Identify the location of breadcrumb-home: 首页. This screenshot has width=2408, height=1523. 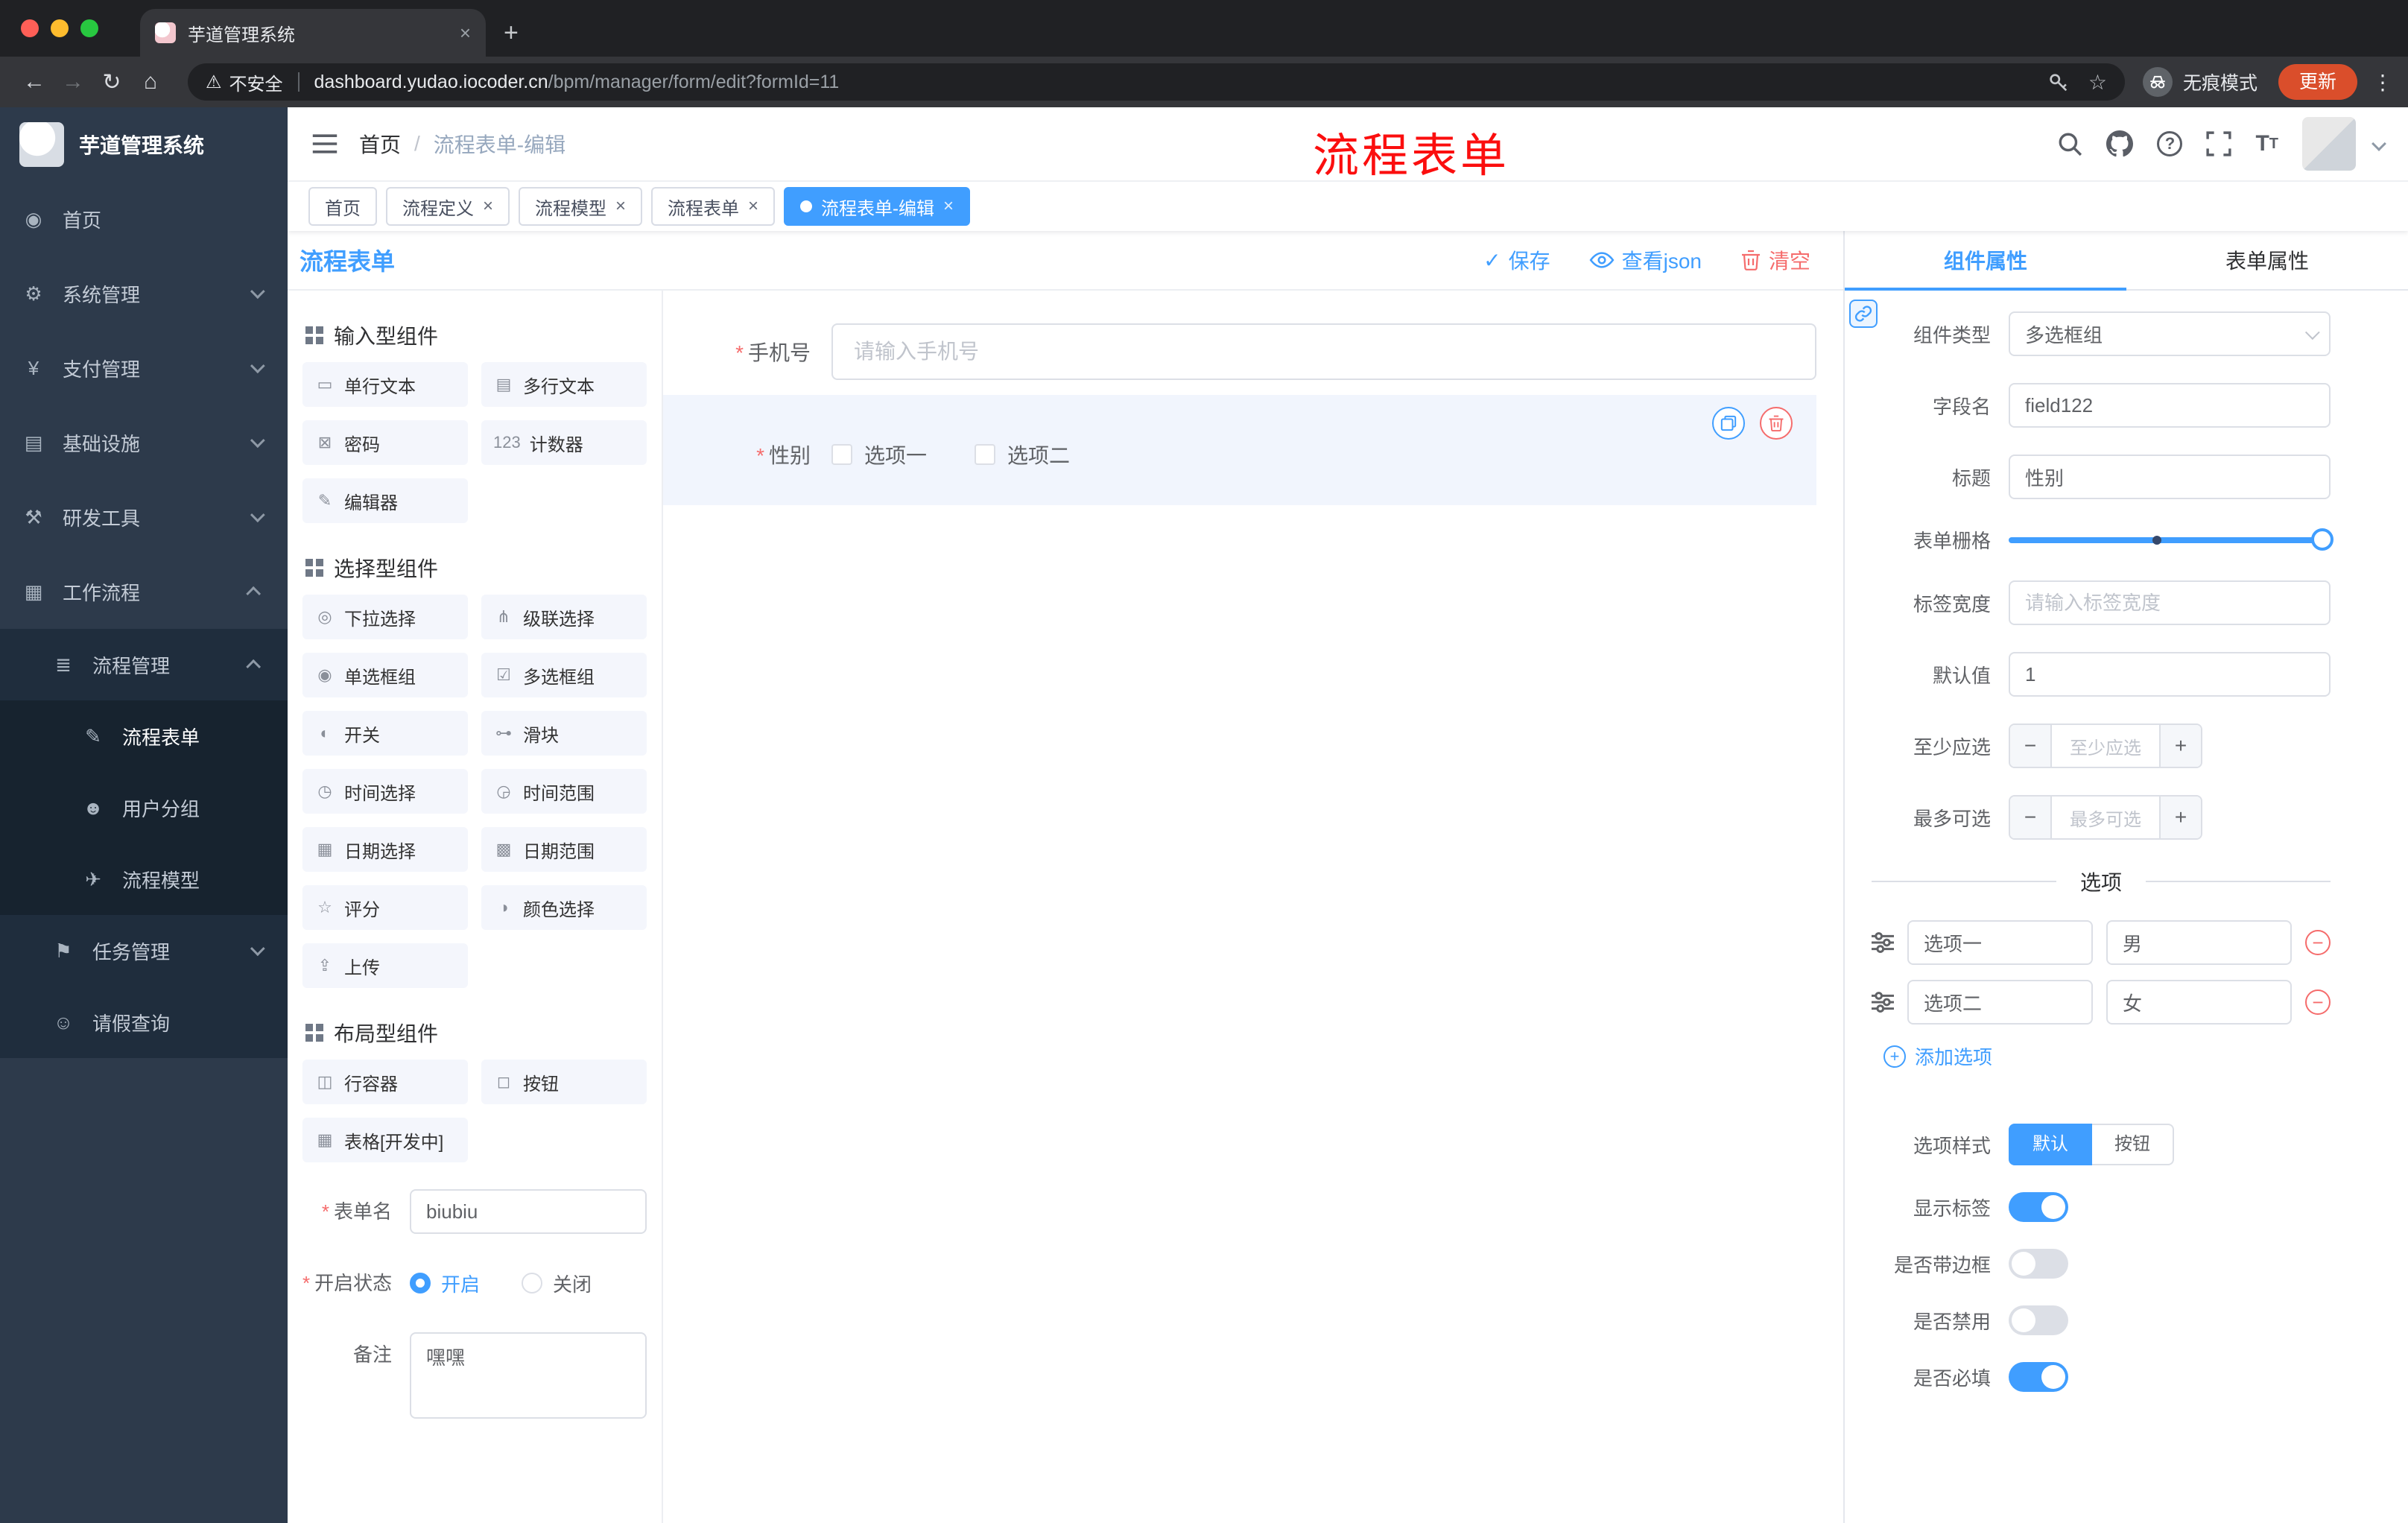
(380, 144).